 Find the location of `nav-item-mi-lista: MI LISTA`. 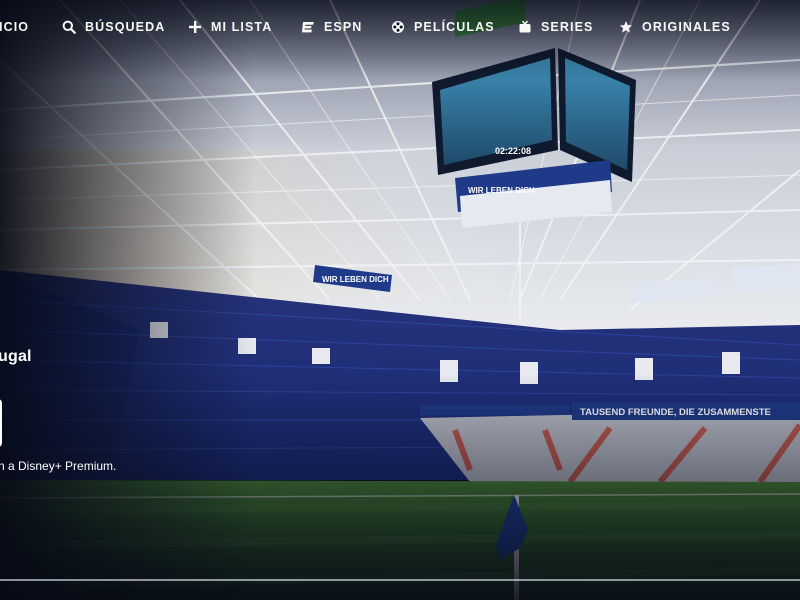

nav-item-mi-lista: MI LISTA is located at coordinates (230, 27).